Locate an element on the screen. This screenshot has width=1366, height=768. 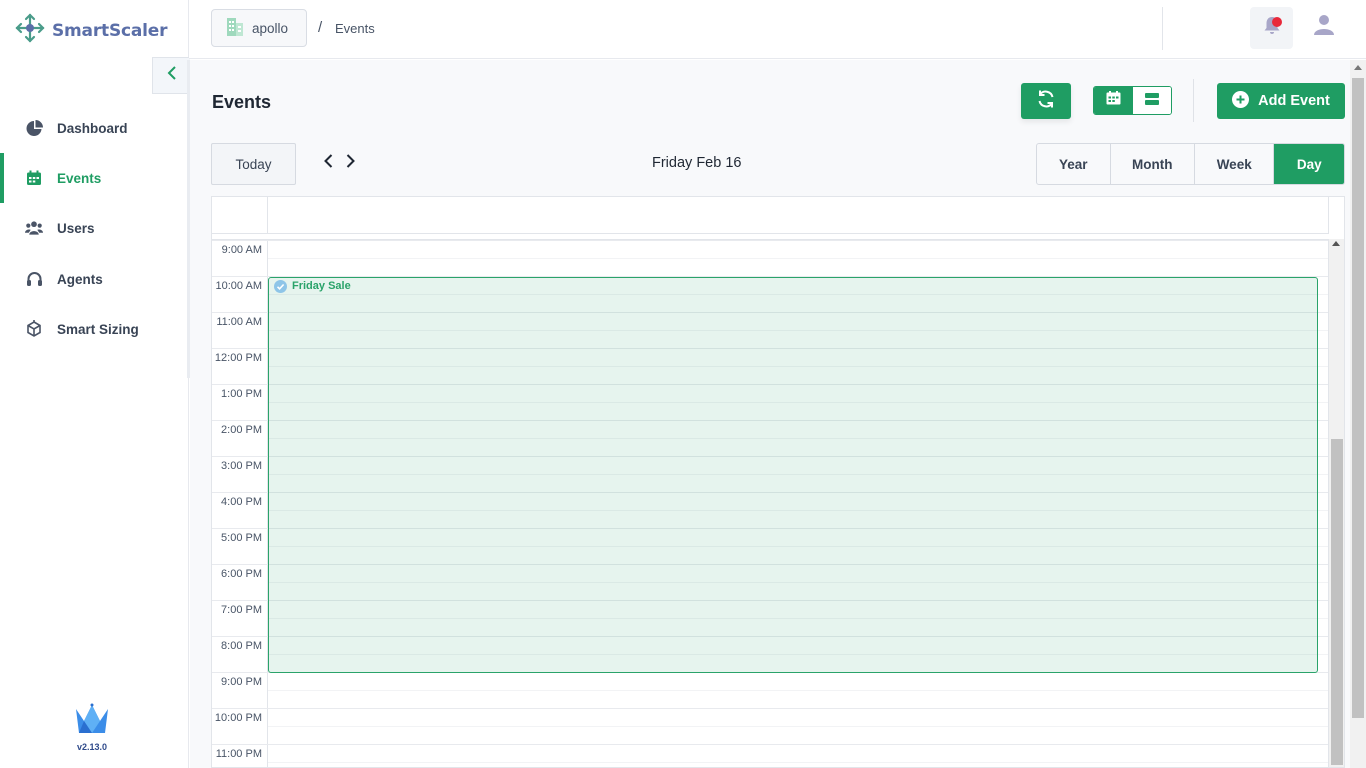
view-mode-toggle is located at coordinates (1132, 100).